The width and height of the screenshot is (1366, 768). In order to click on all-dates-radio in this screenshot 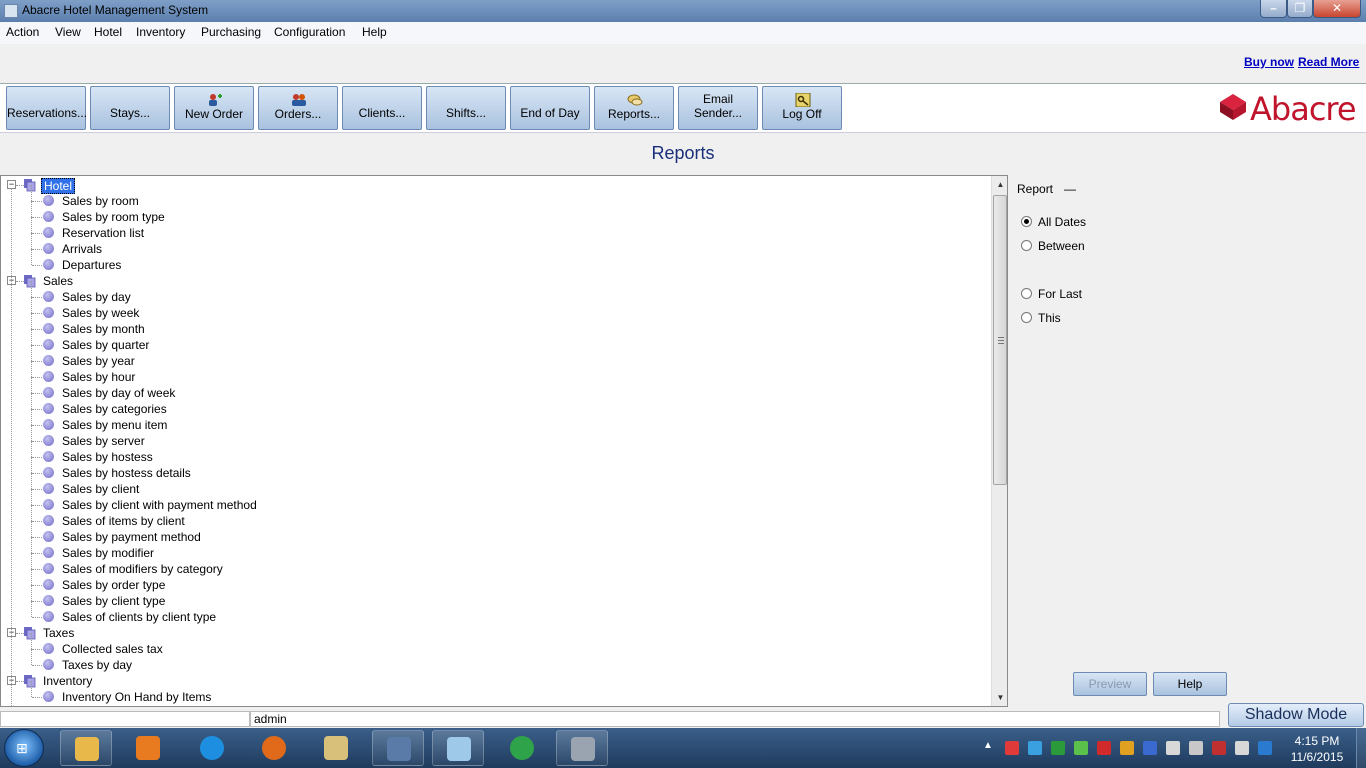, I will do `click(1026, 221)`.